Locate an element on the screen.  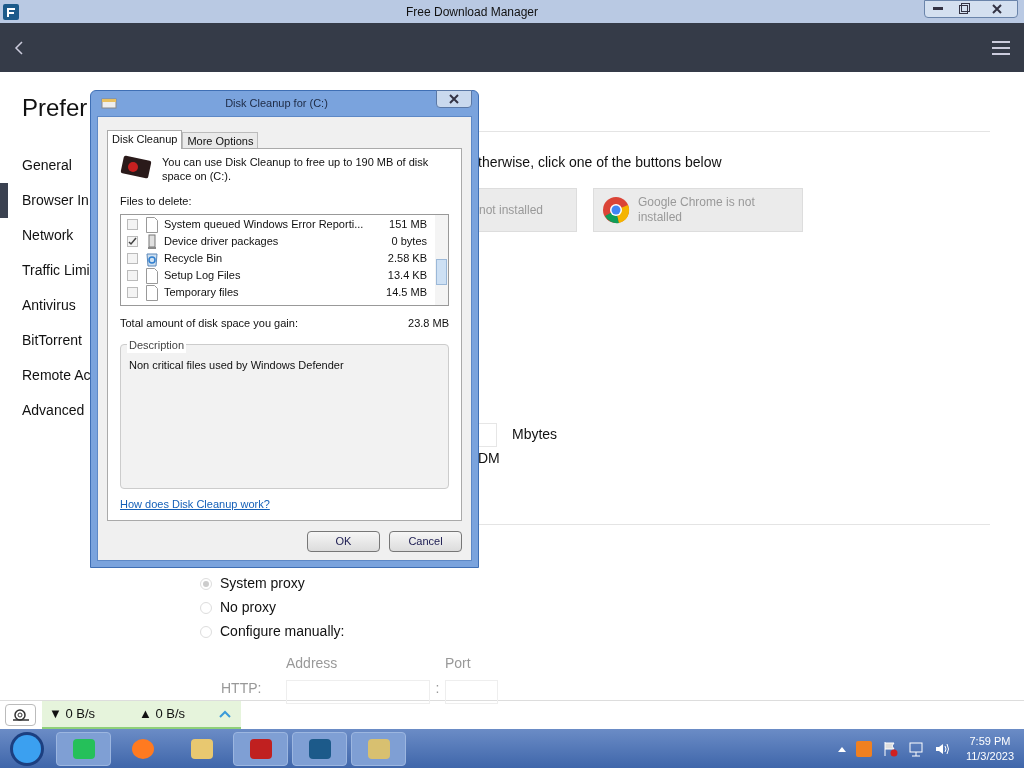
dialog-button: Cancel is located at coordinates (425, 541).